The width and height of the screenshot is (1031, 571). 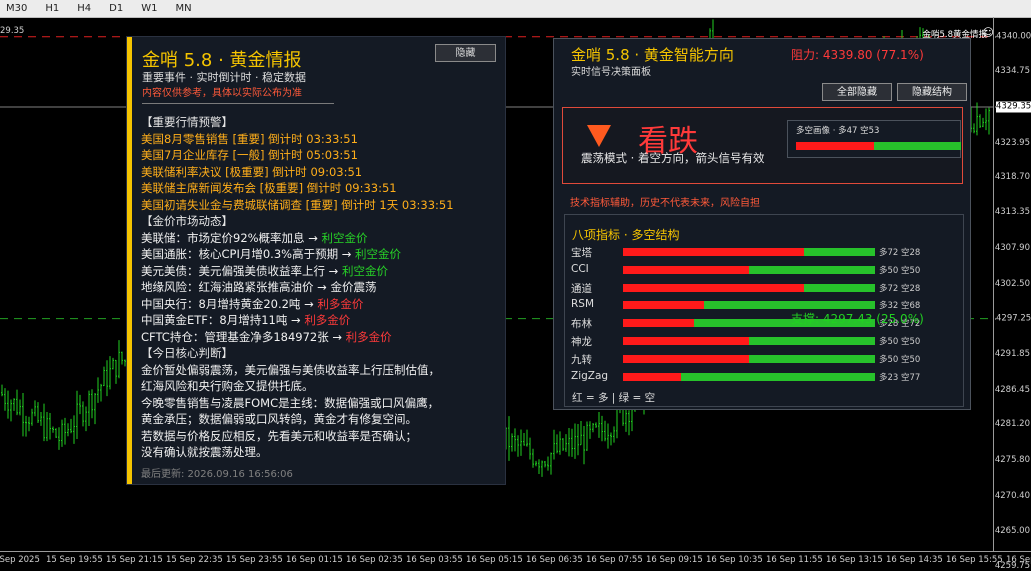 I want to click on last-update-text: 最后更新: 2026.09.16 16:56:06, so click(x=217, y=474).